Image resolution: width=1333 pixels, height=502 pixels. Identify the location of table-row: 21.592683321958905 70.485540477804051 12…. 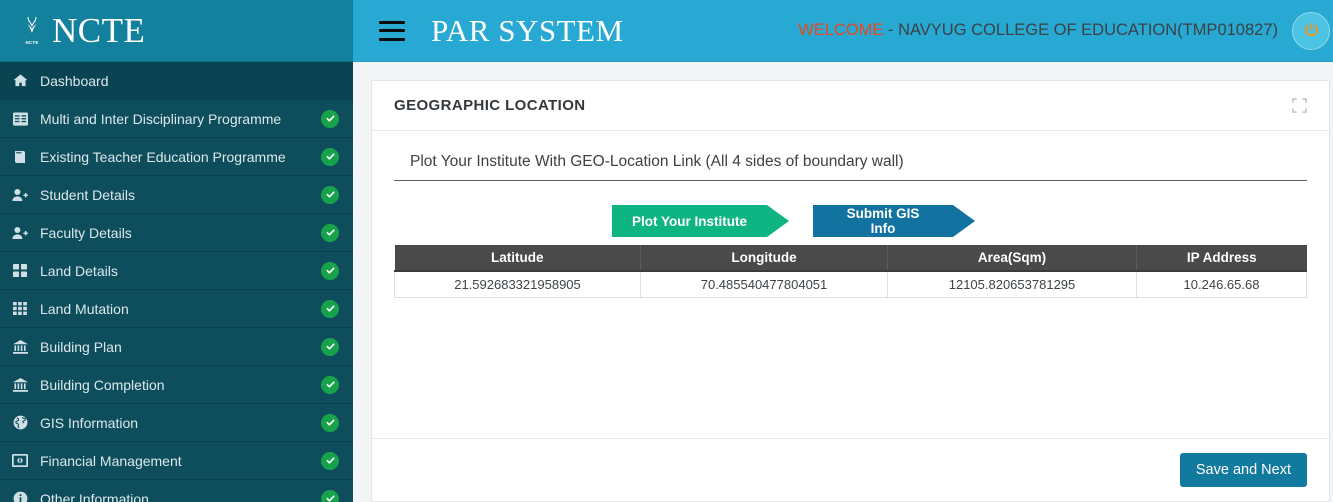
(850, 284).